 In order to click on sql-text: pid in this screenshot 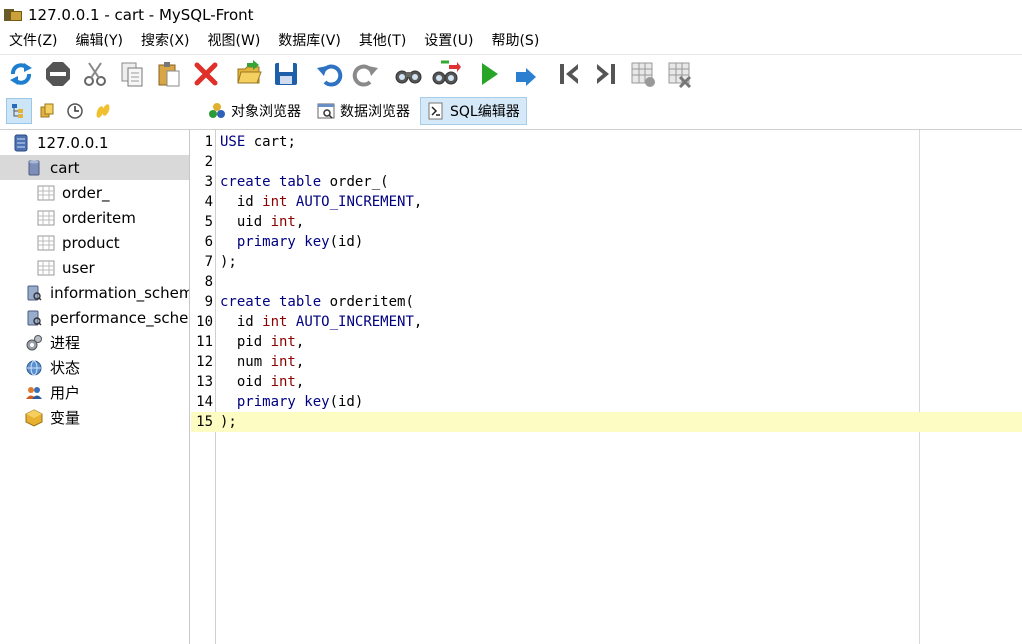, I will do `click(245, 342)`.